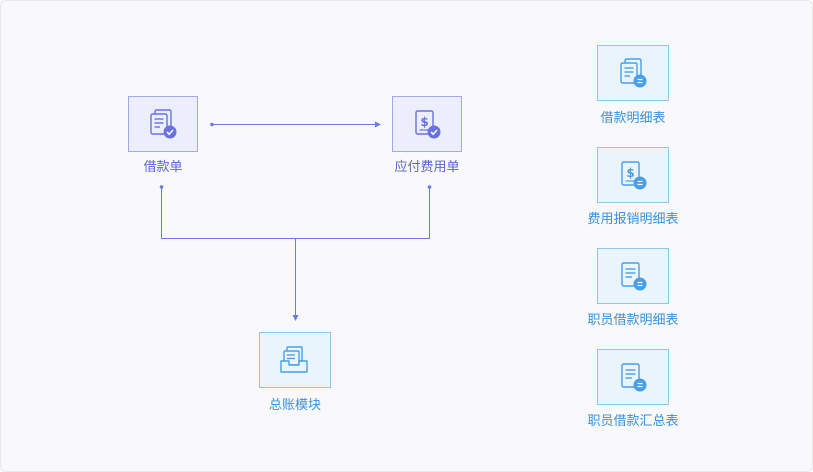  What do you see at coordinates (295, 221) in the screenshot?
I see `connector-layer` at bounding box center [295, 221].